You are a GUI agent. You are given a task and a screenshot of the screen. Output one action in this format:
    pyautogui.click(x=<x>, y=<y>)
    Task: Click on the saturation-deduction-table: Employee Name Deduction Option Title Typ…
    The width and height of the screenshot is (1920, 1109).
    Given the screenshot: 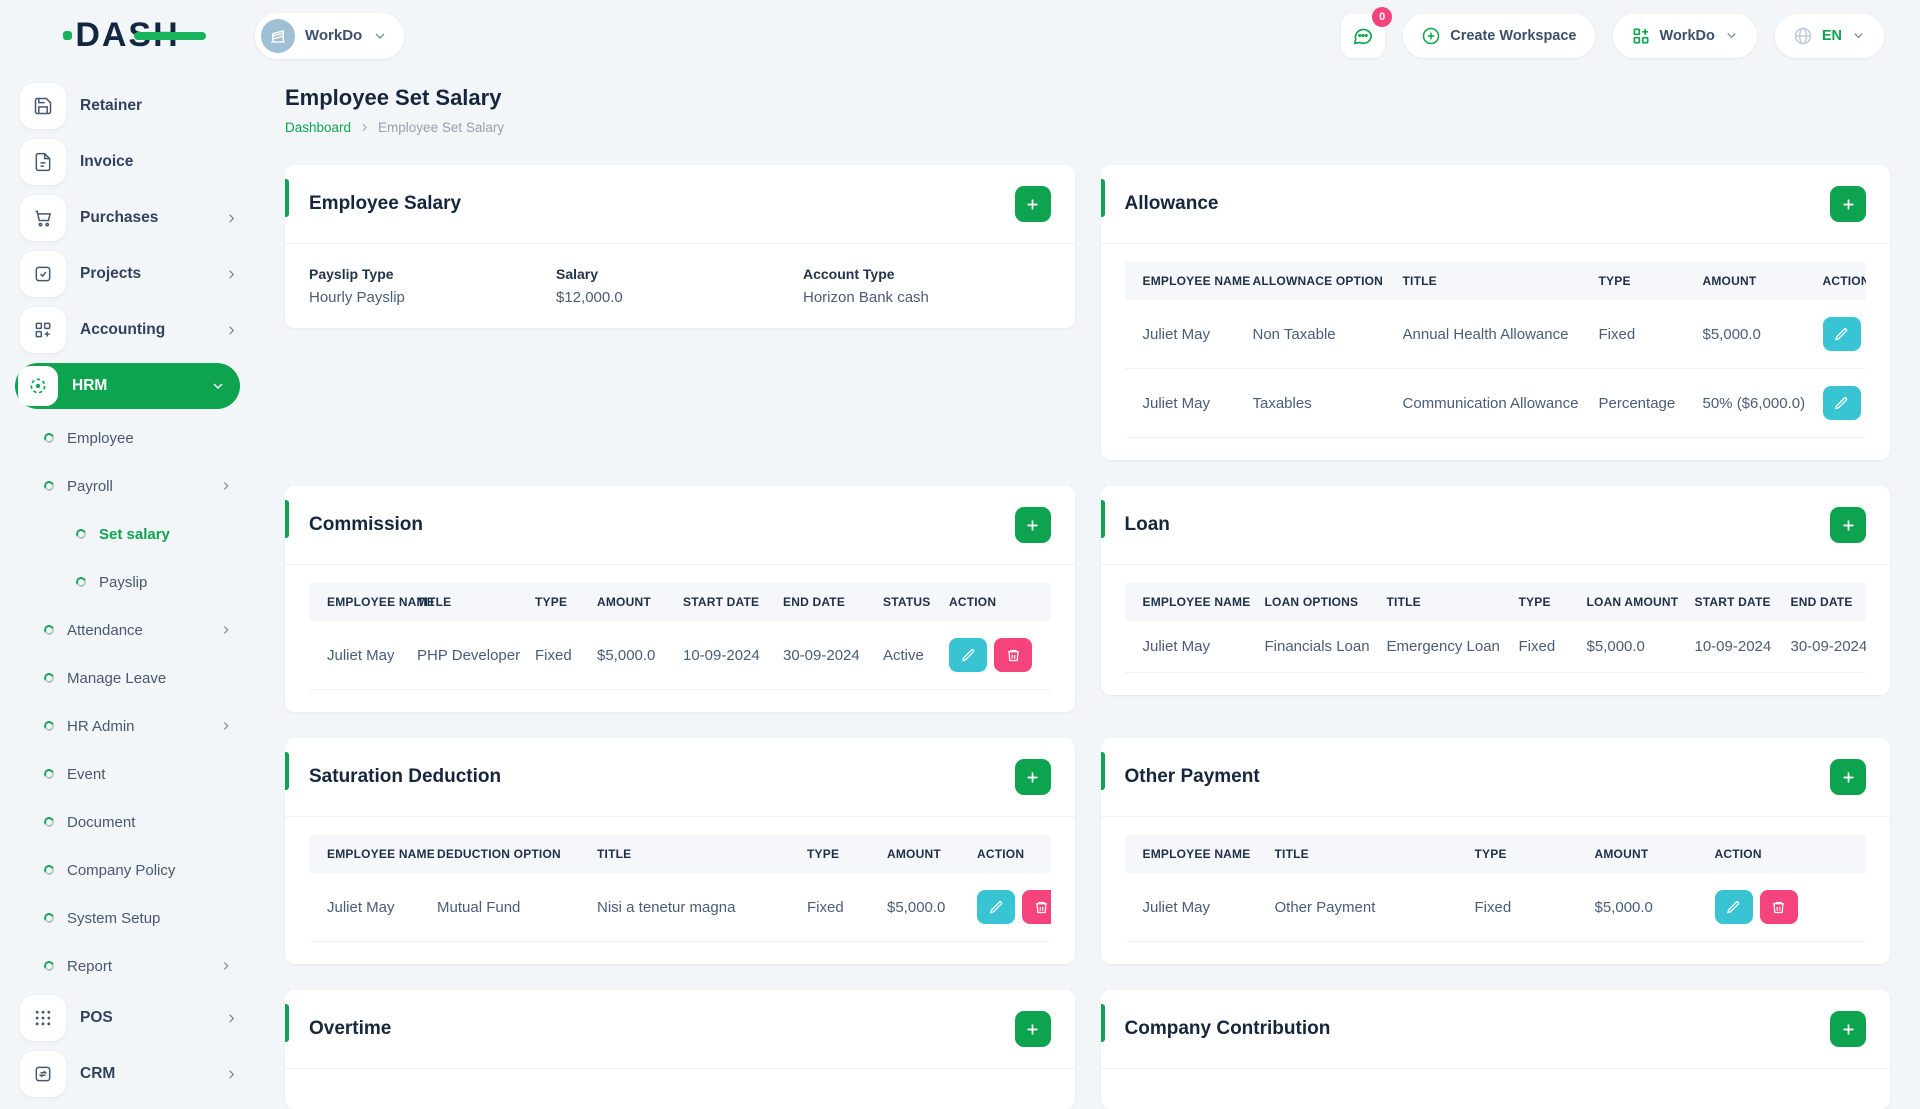 What is the action you would take?
    pyautogui.click(x=680, y=888)
    